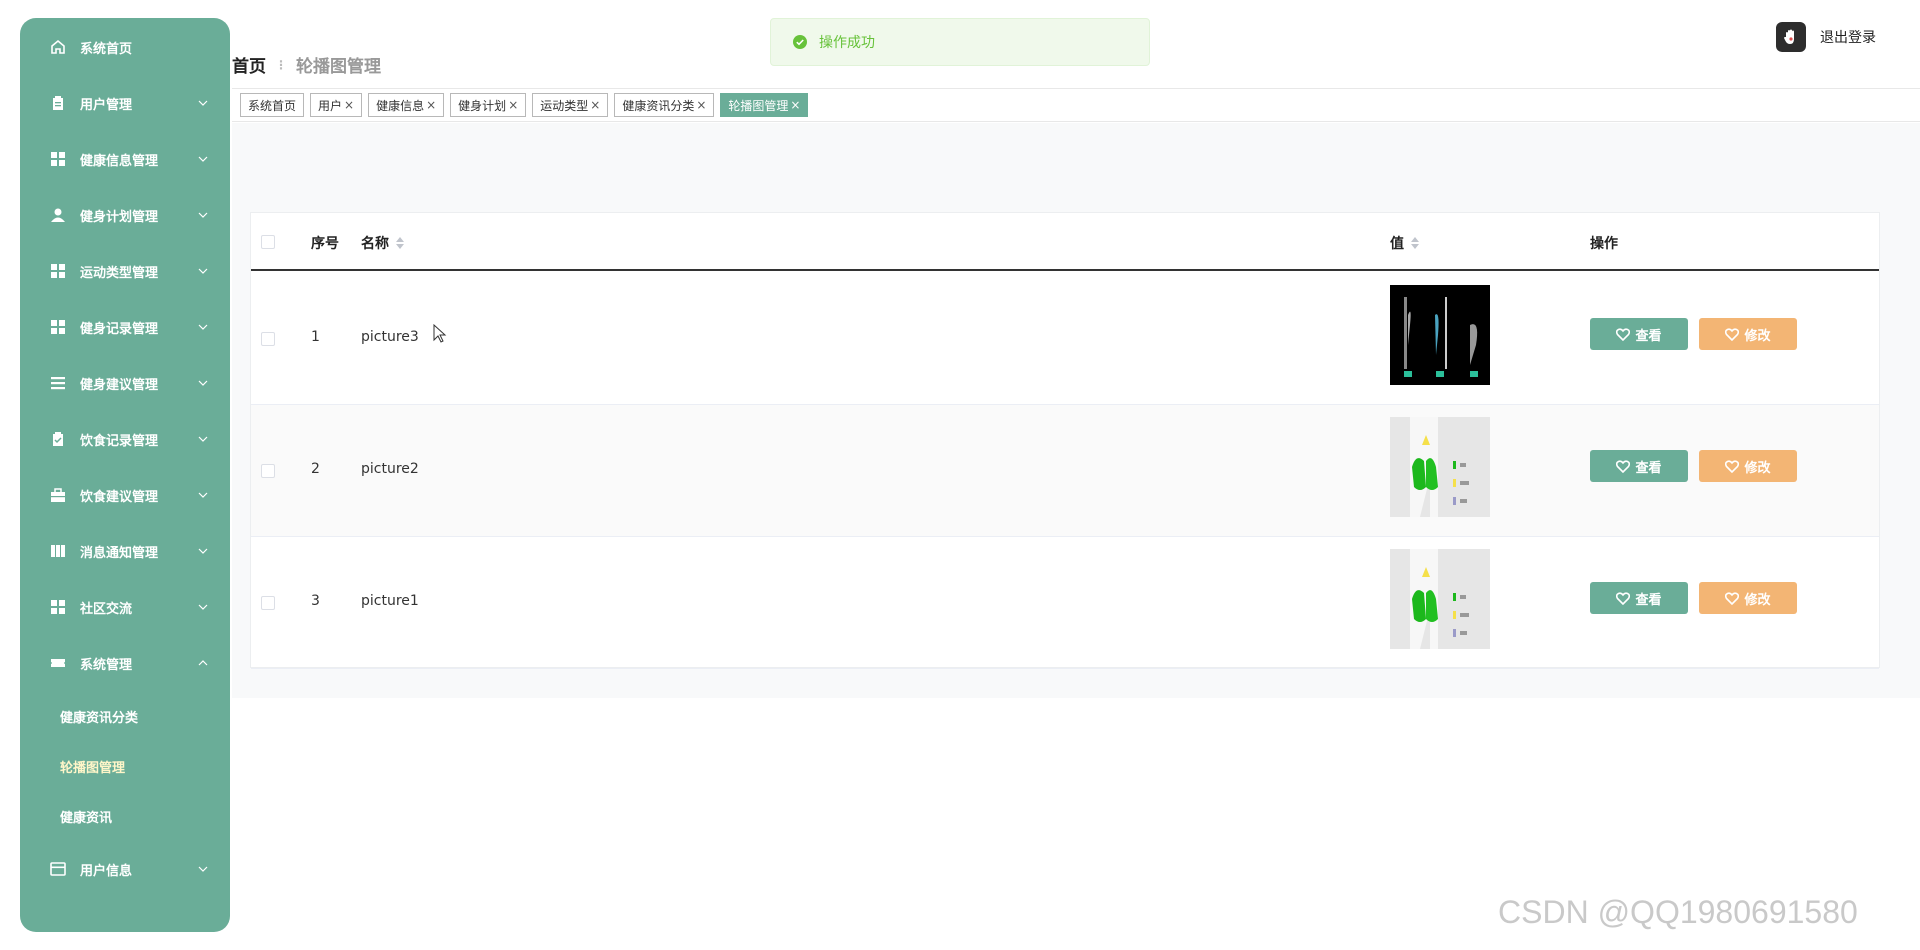 The width and height of the screenshot is (1920, 950). I want to click on row-index: 1, so click(315, 337).